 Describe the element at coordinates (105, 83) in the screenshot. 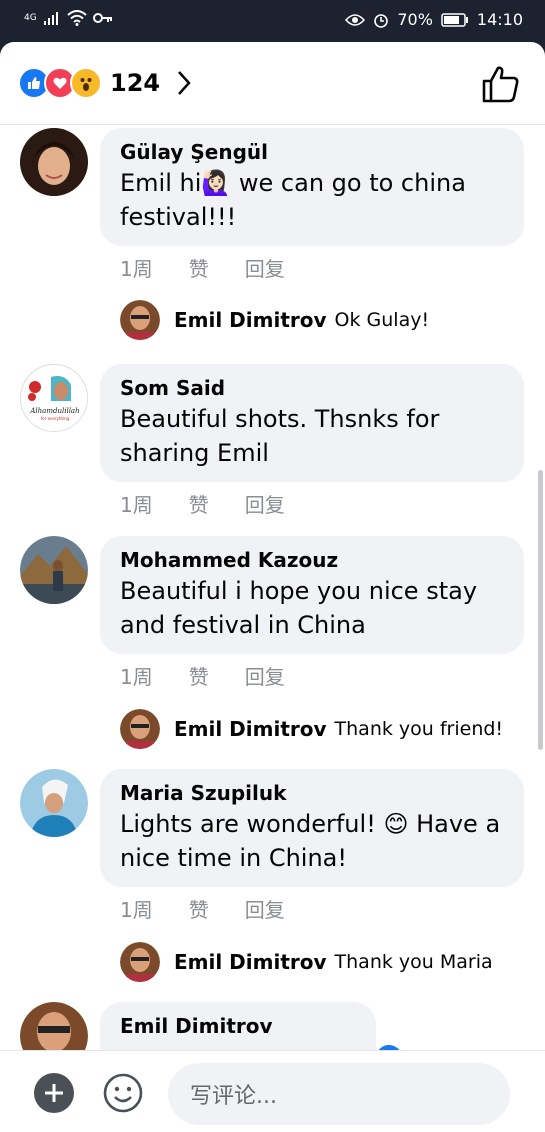

I see `reaction-summary: 124` at that location.